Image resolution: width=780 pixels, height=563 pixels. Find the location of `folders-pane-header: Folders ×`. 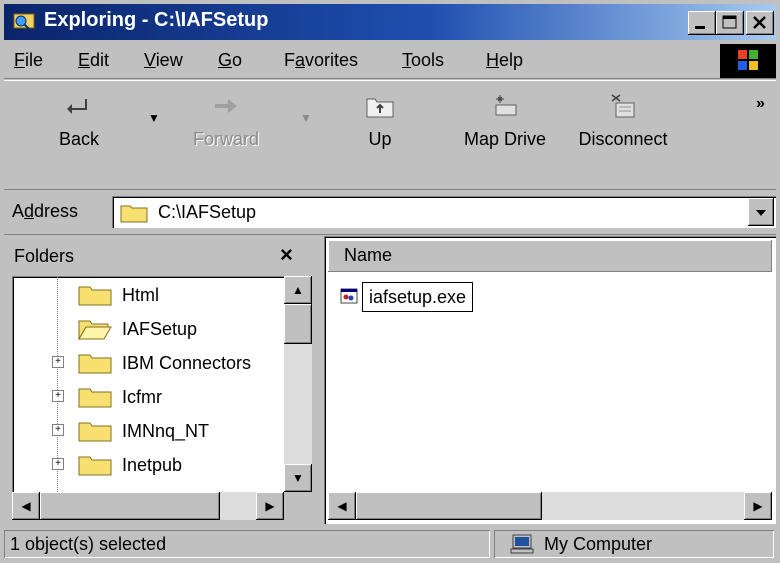

folders-pane-header: Folders × is located at coordinates (160, 255).